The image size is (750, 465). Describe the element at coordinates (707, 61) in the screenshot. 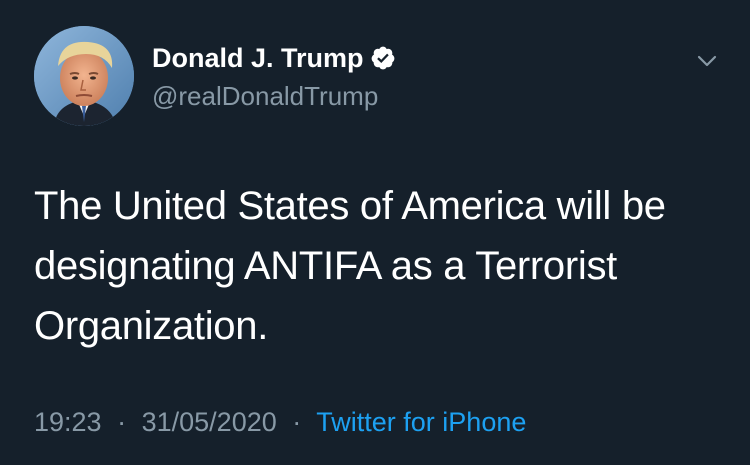

I see `chevron-down-icon` at that location.